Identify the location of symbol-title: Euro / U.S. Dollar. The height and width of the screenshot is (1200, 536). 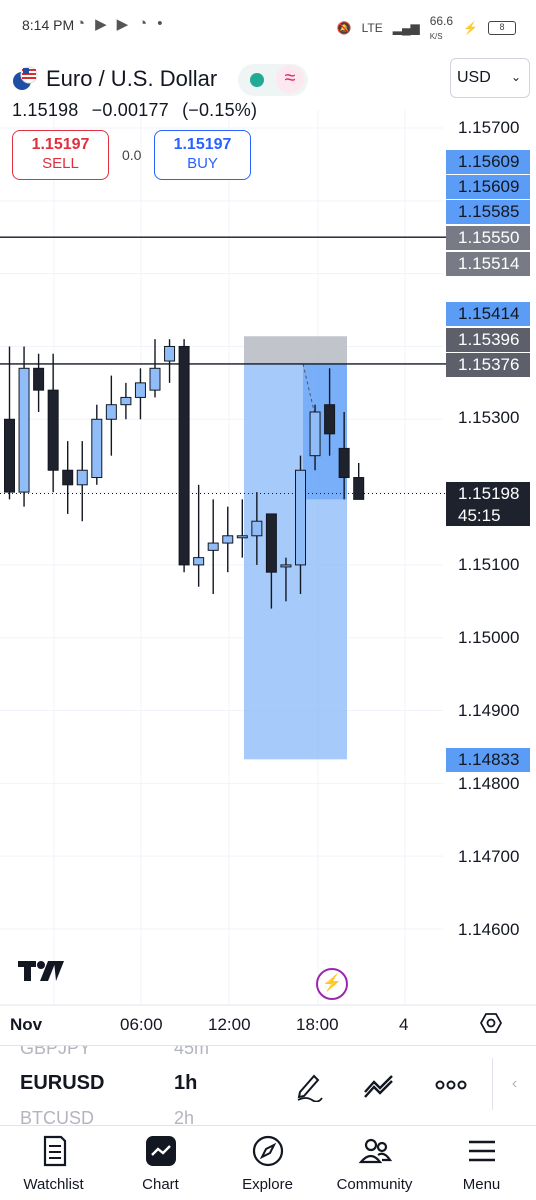
(131, 79).